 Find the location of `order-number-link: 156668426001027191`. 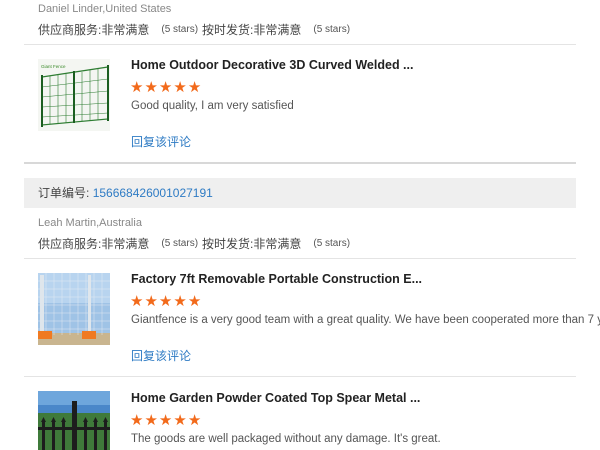

order-number-link: 156668426001027191 is located at coordinates (153, 193).